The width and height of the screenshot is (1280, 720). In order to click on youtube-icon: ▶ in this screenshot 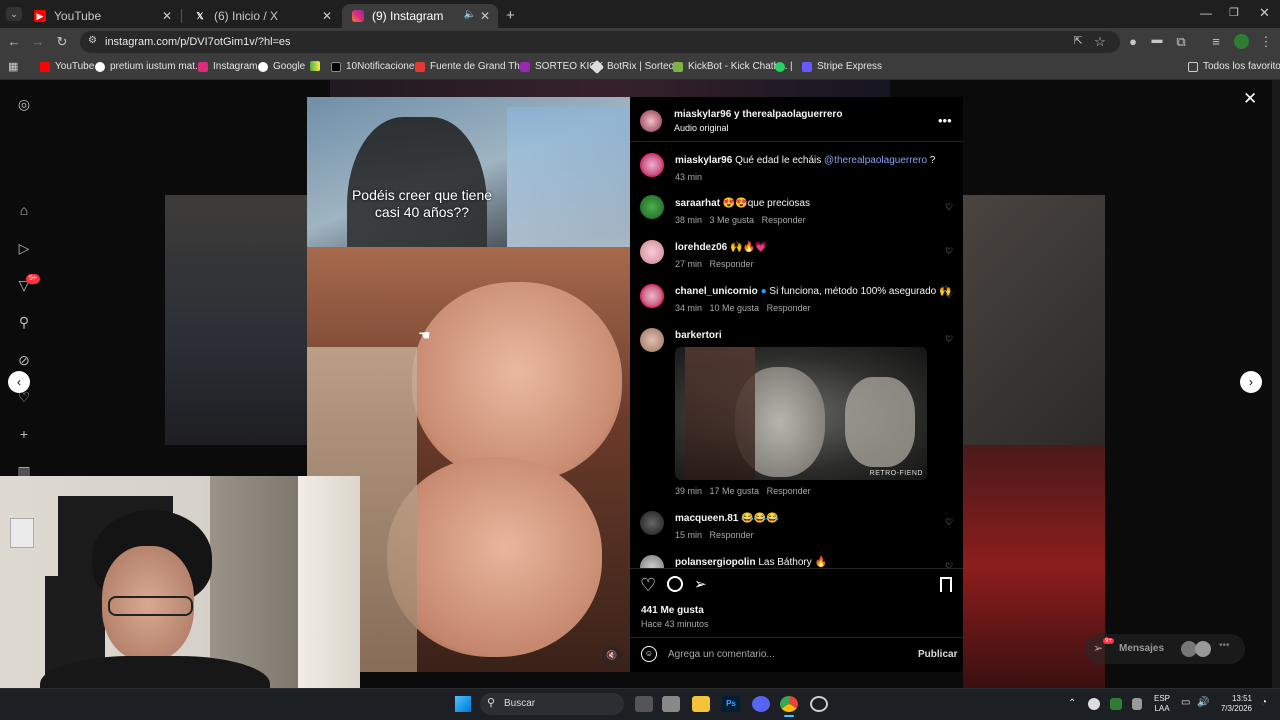, I will do `click(40, 16)`.